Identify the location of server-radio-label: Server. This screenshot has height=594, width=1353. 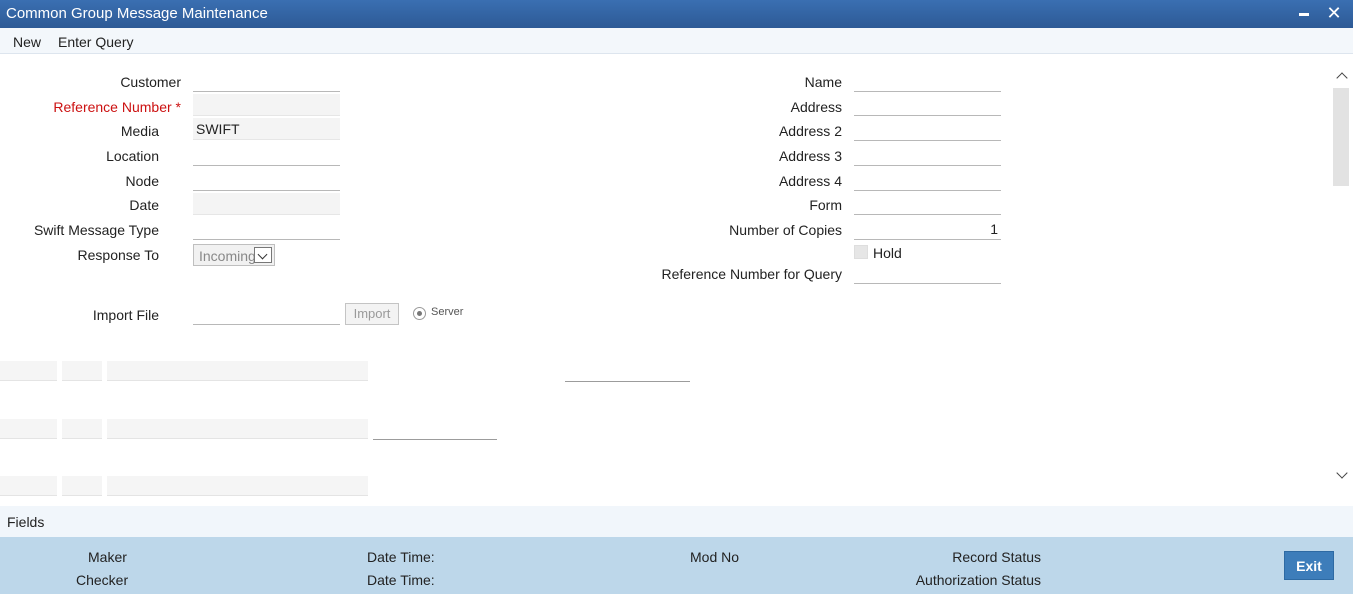
(447, 312).